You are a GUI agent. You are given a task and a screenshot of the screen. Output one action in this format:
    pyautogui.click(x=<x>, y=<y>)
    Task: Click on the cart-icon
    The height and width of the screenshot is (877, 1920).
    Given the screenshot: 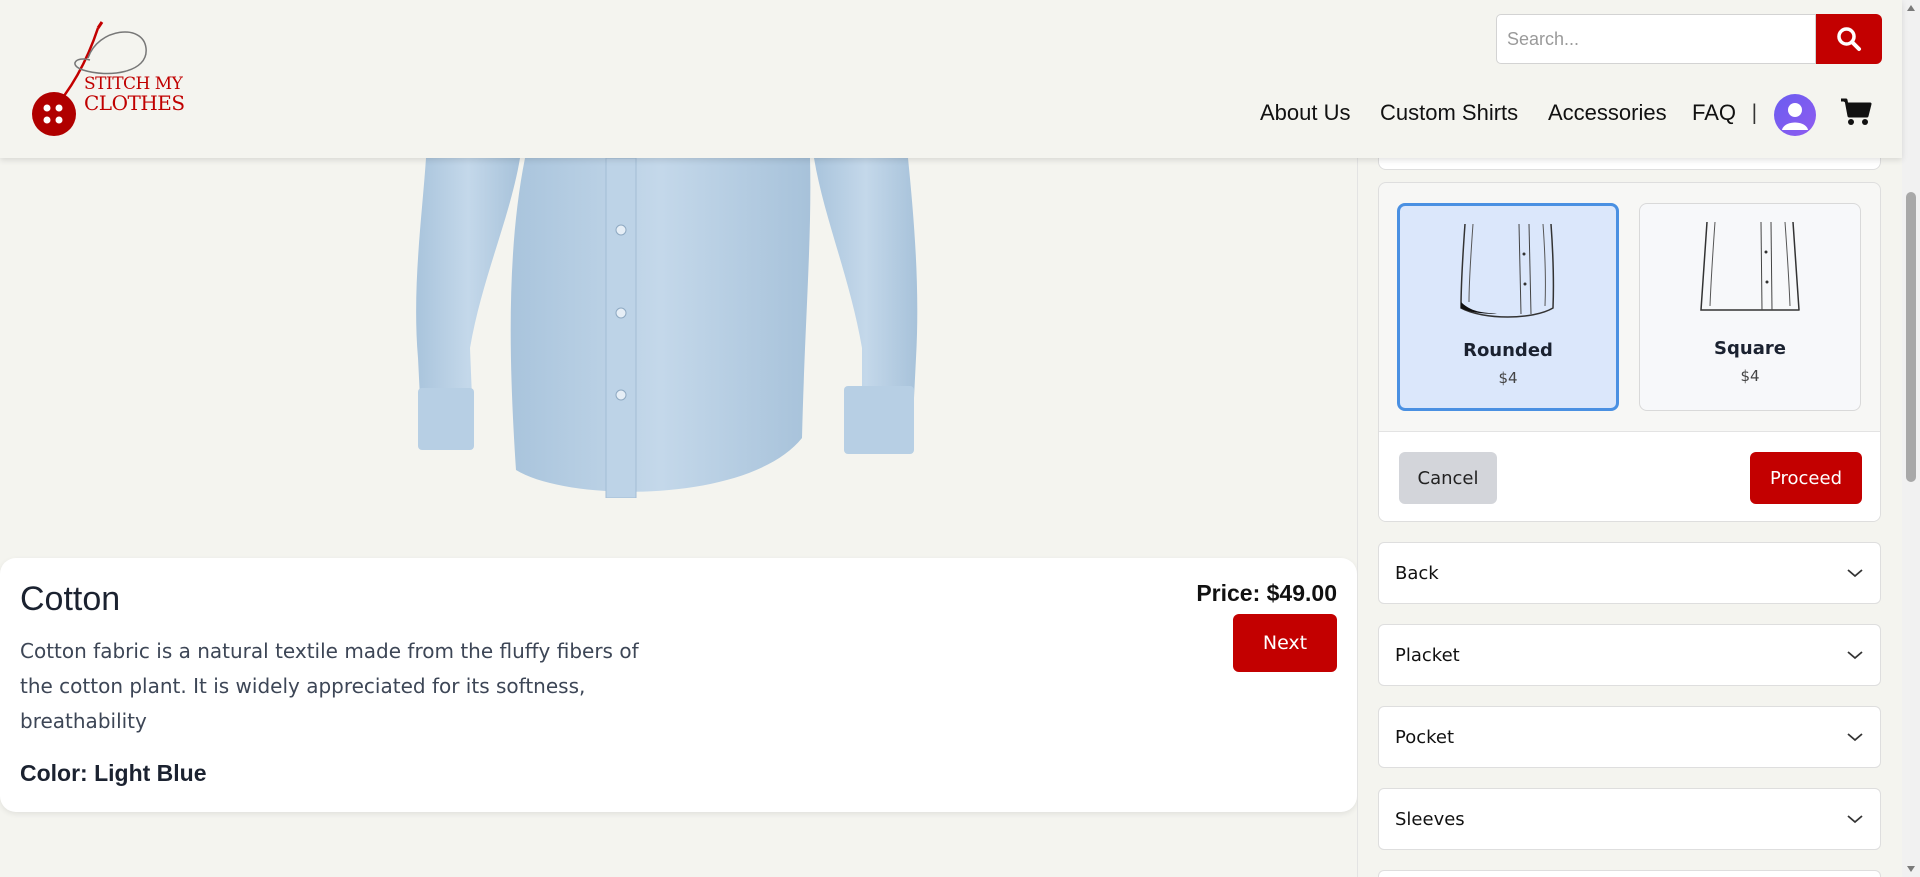 What is the action you would take?
    pyautogui.click(x=1856, y=111)
    